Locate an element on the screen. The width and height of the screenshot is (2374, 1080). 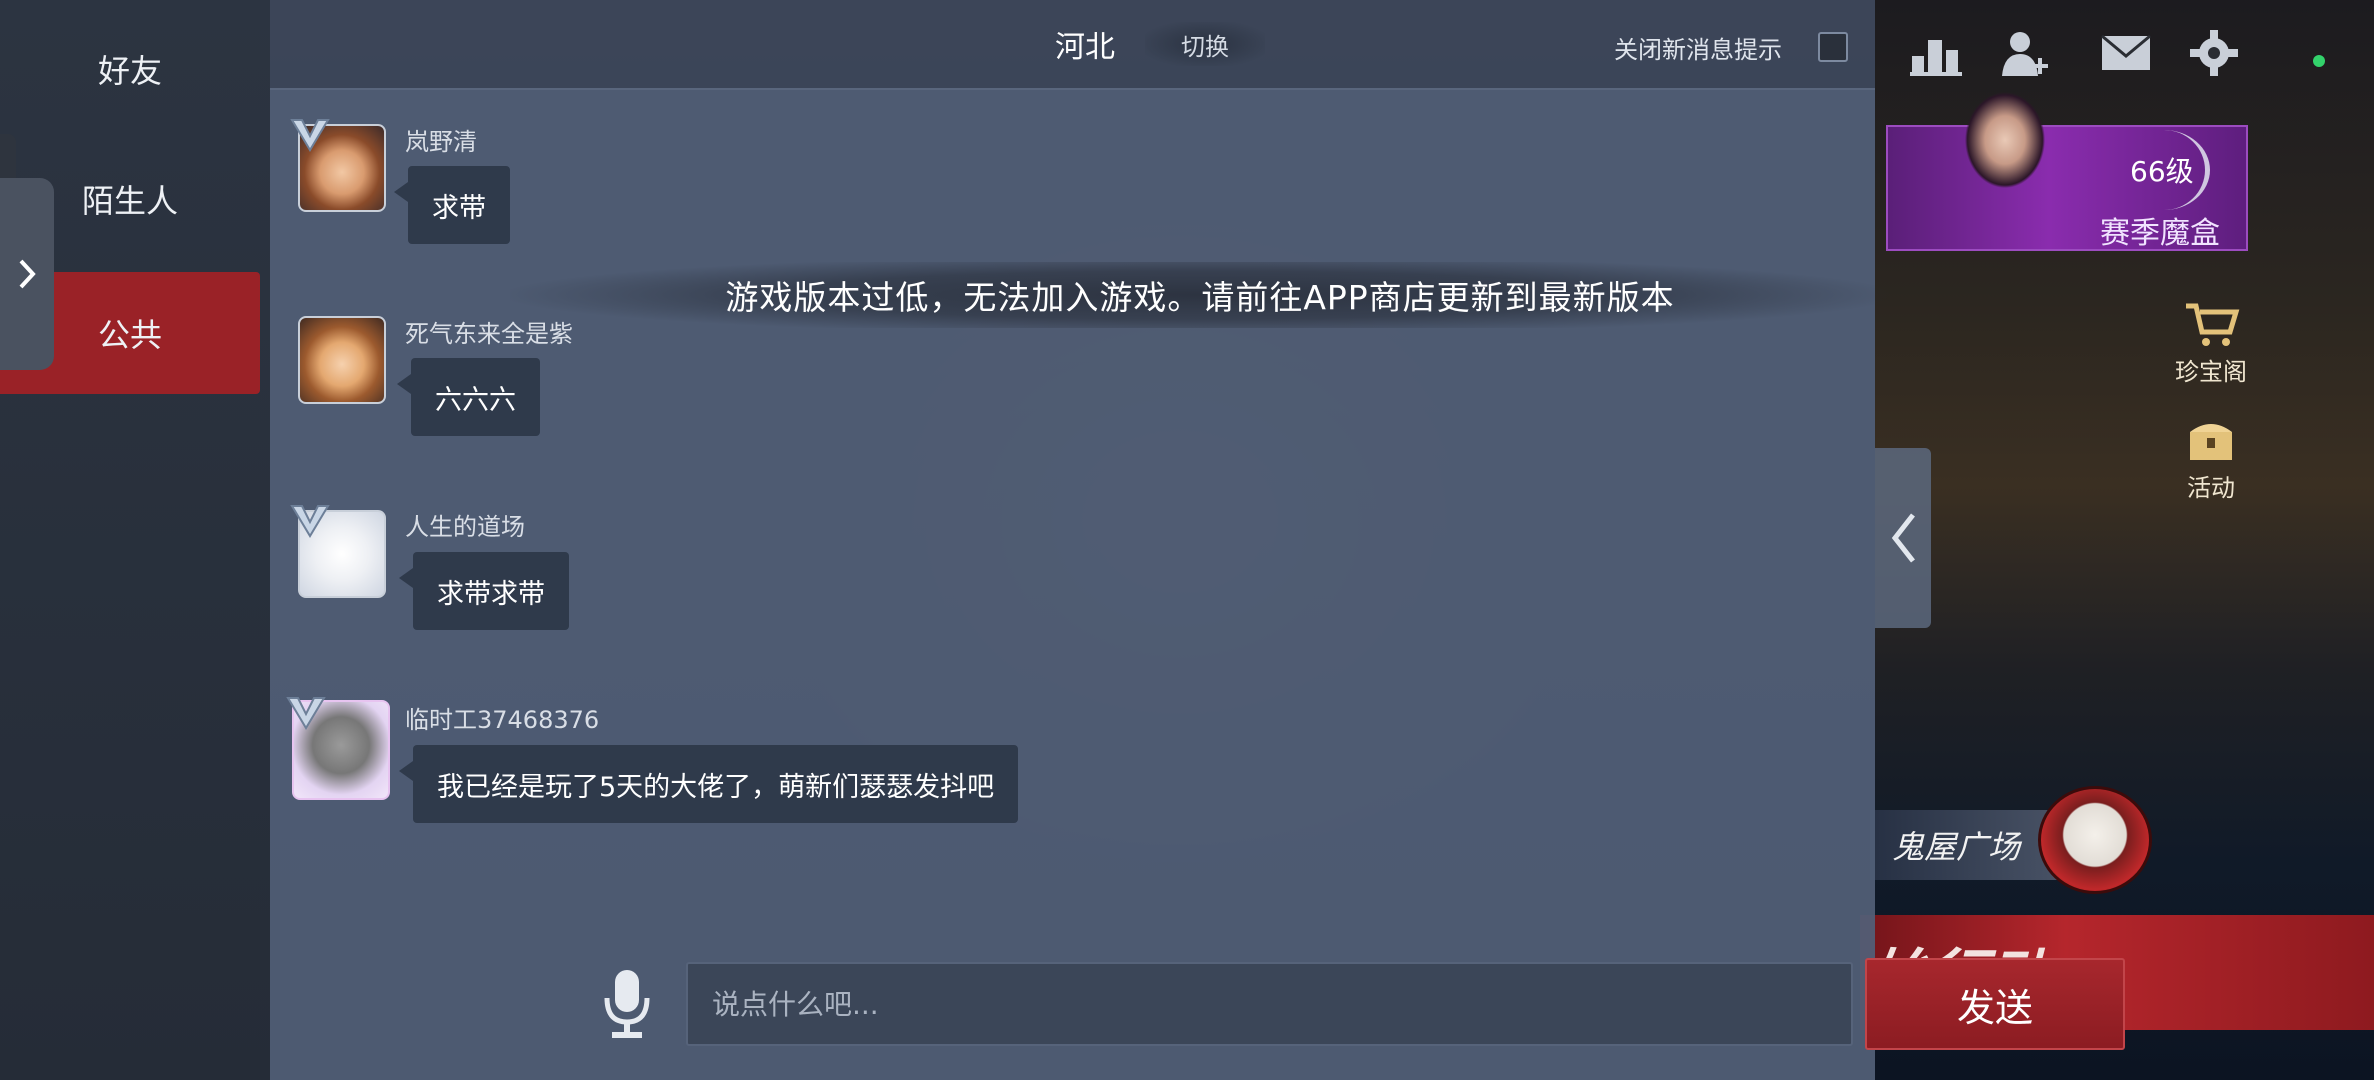
chevron-right-icon is located at coordinates (27, 274).